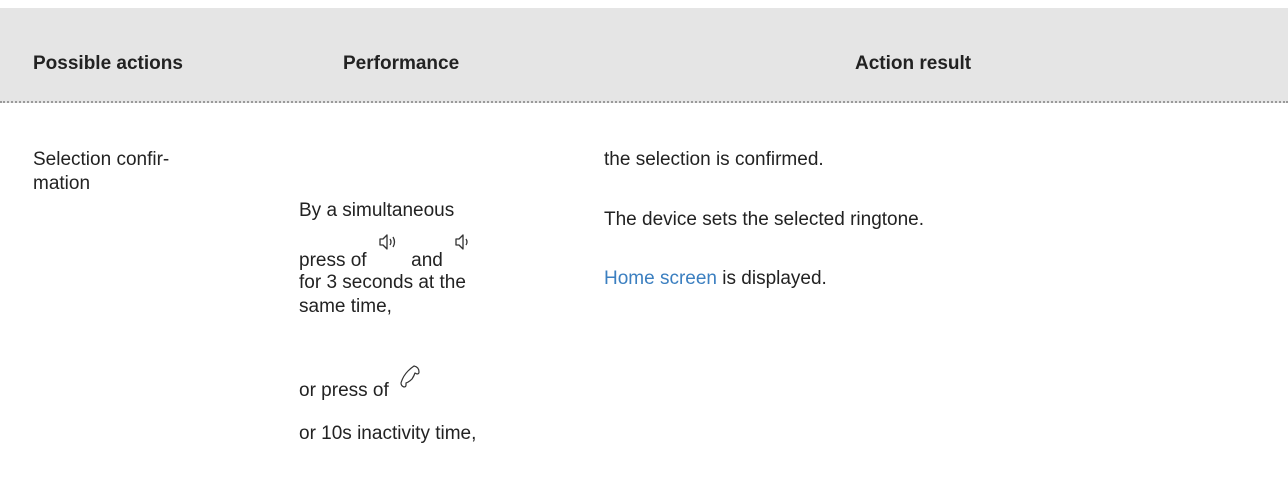 Image resolution: width=1288 pixels, height=482 pixels. Describe the element at coordinates (660, 278) in the screenshot. I see `home-screen-link: Home screen` at that location.